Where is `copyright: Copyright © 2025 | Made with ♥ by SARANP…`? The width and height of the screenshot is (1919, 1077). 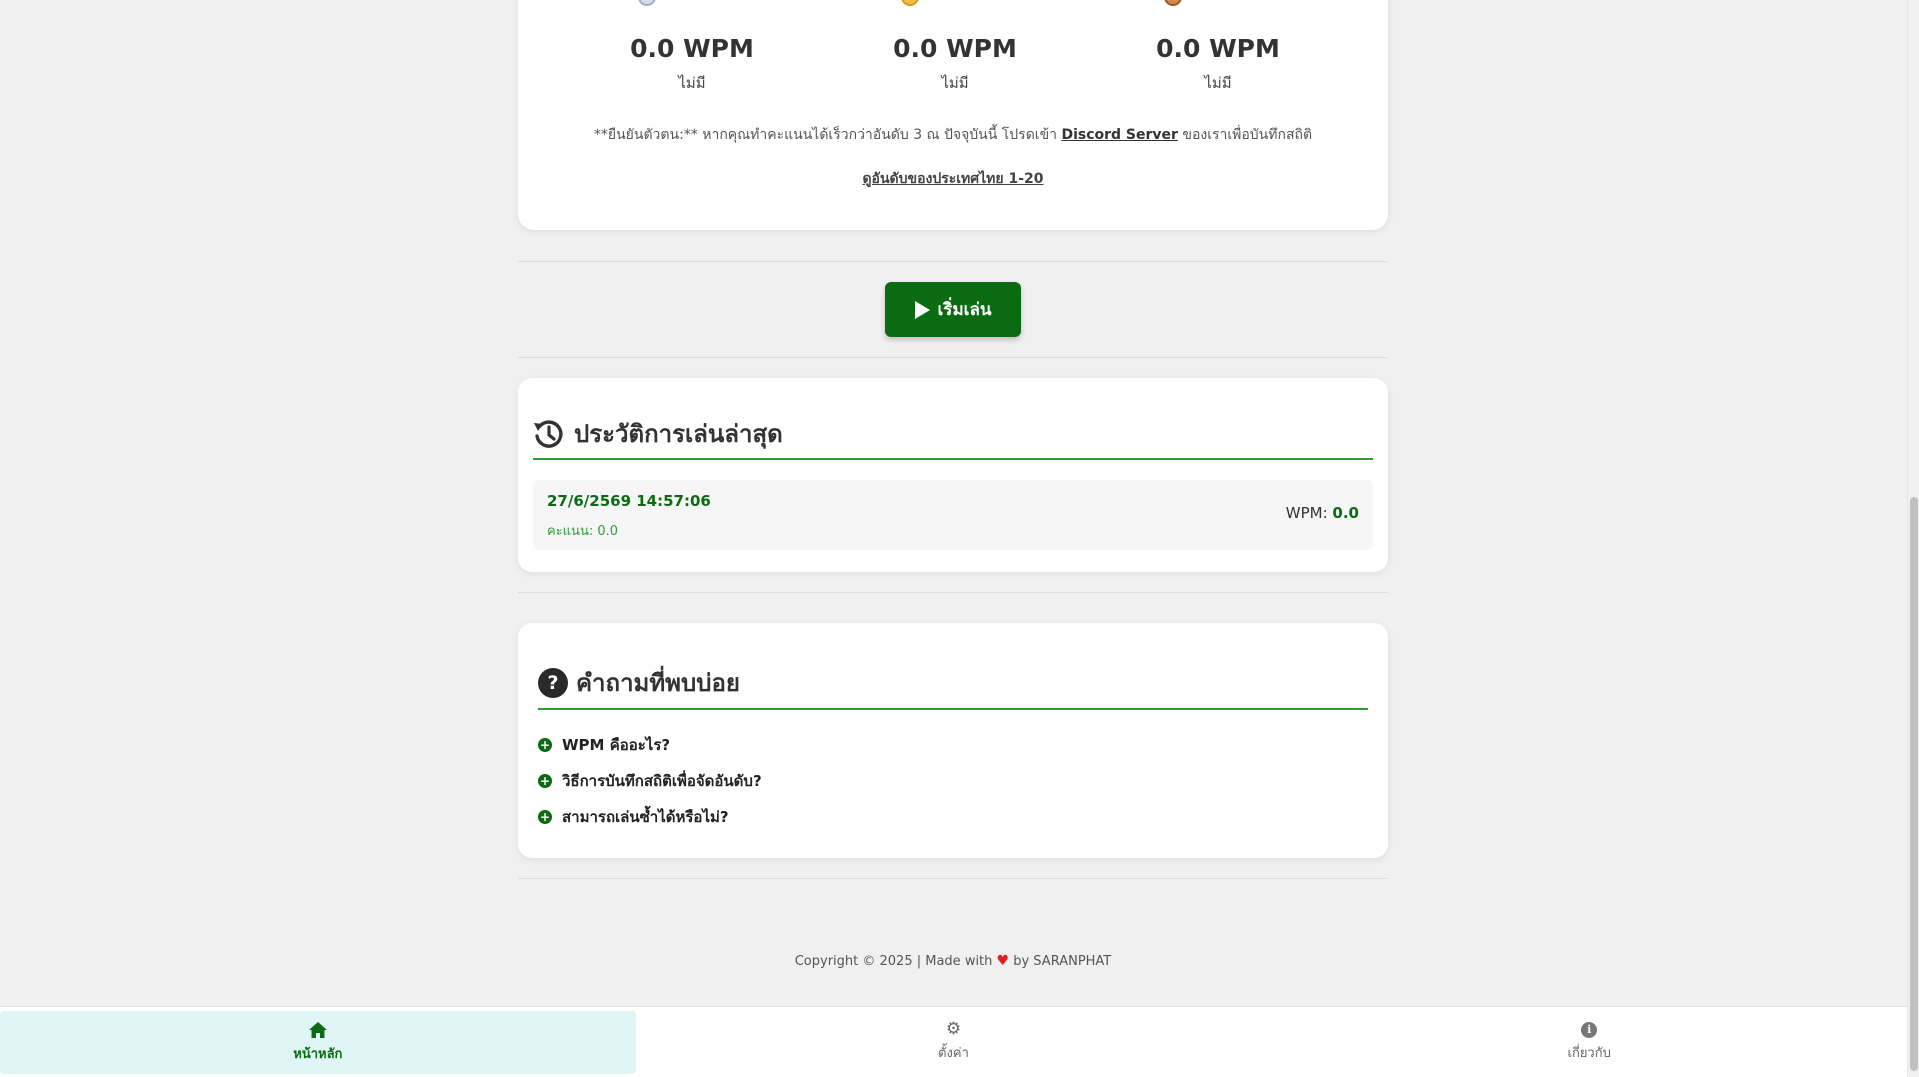
copyright: Copyright © 2025 | Made with ♥ by SARANP… is located at coordinates (953, 961).